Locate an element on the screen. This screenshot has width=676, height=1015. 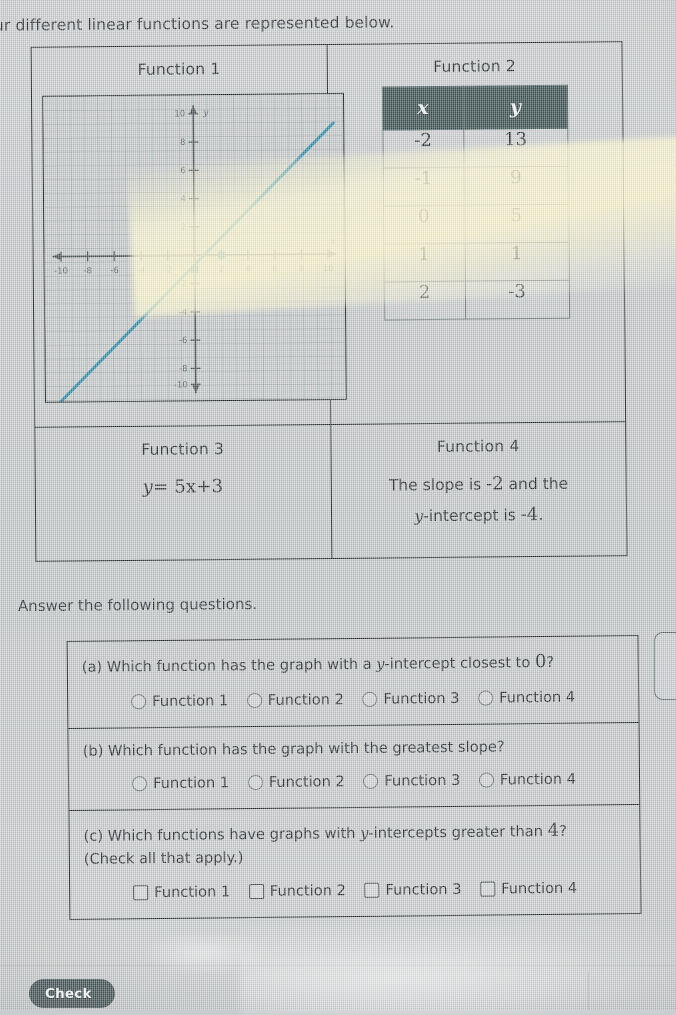
question-c-text-end: ? is located at coordinates (563, 831).